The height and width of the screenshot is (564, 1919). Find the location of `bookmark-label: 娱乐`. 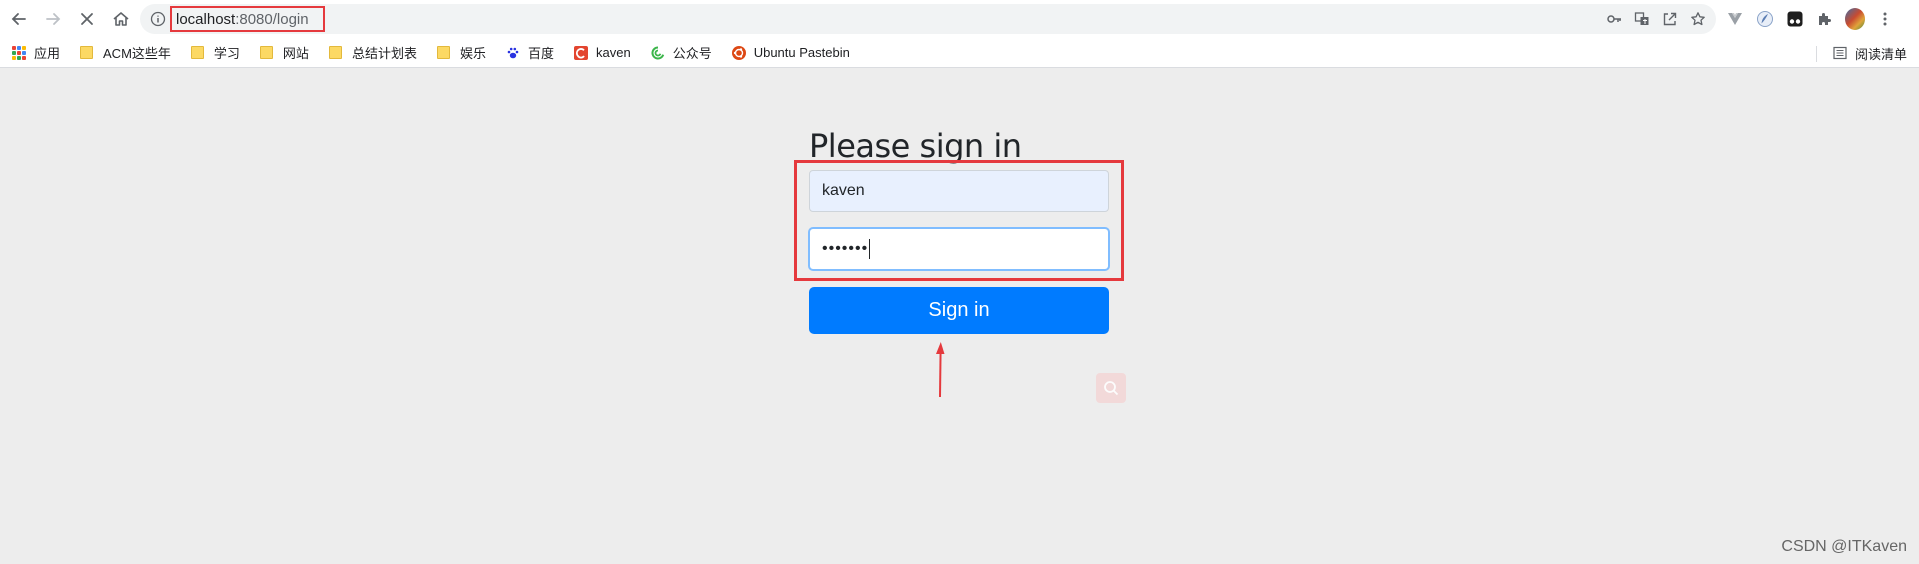

bookmark-label: 娱乐 is located at coordinates (472, 53).